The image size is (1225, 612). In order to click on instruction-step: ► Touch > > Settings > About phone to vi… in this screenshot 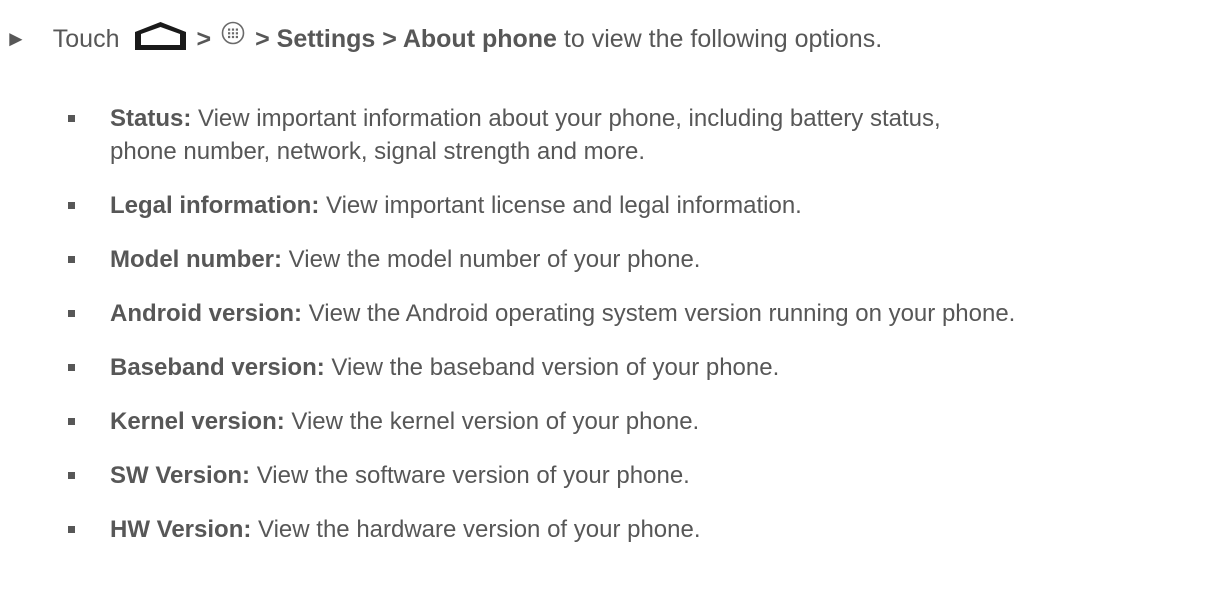, I will do `click(441, 39)`.